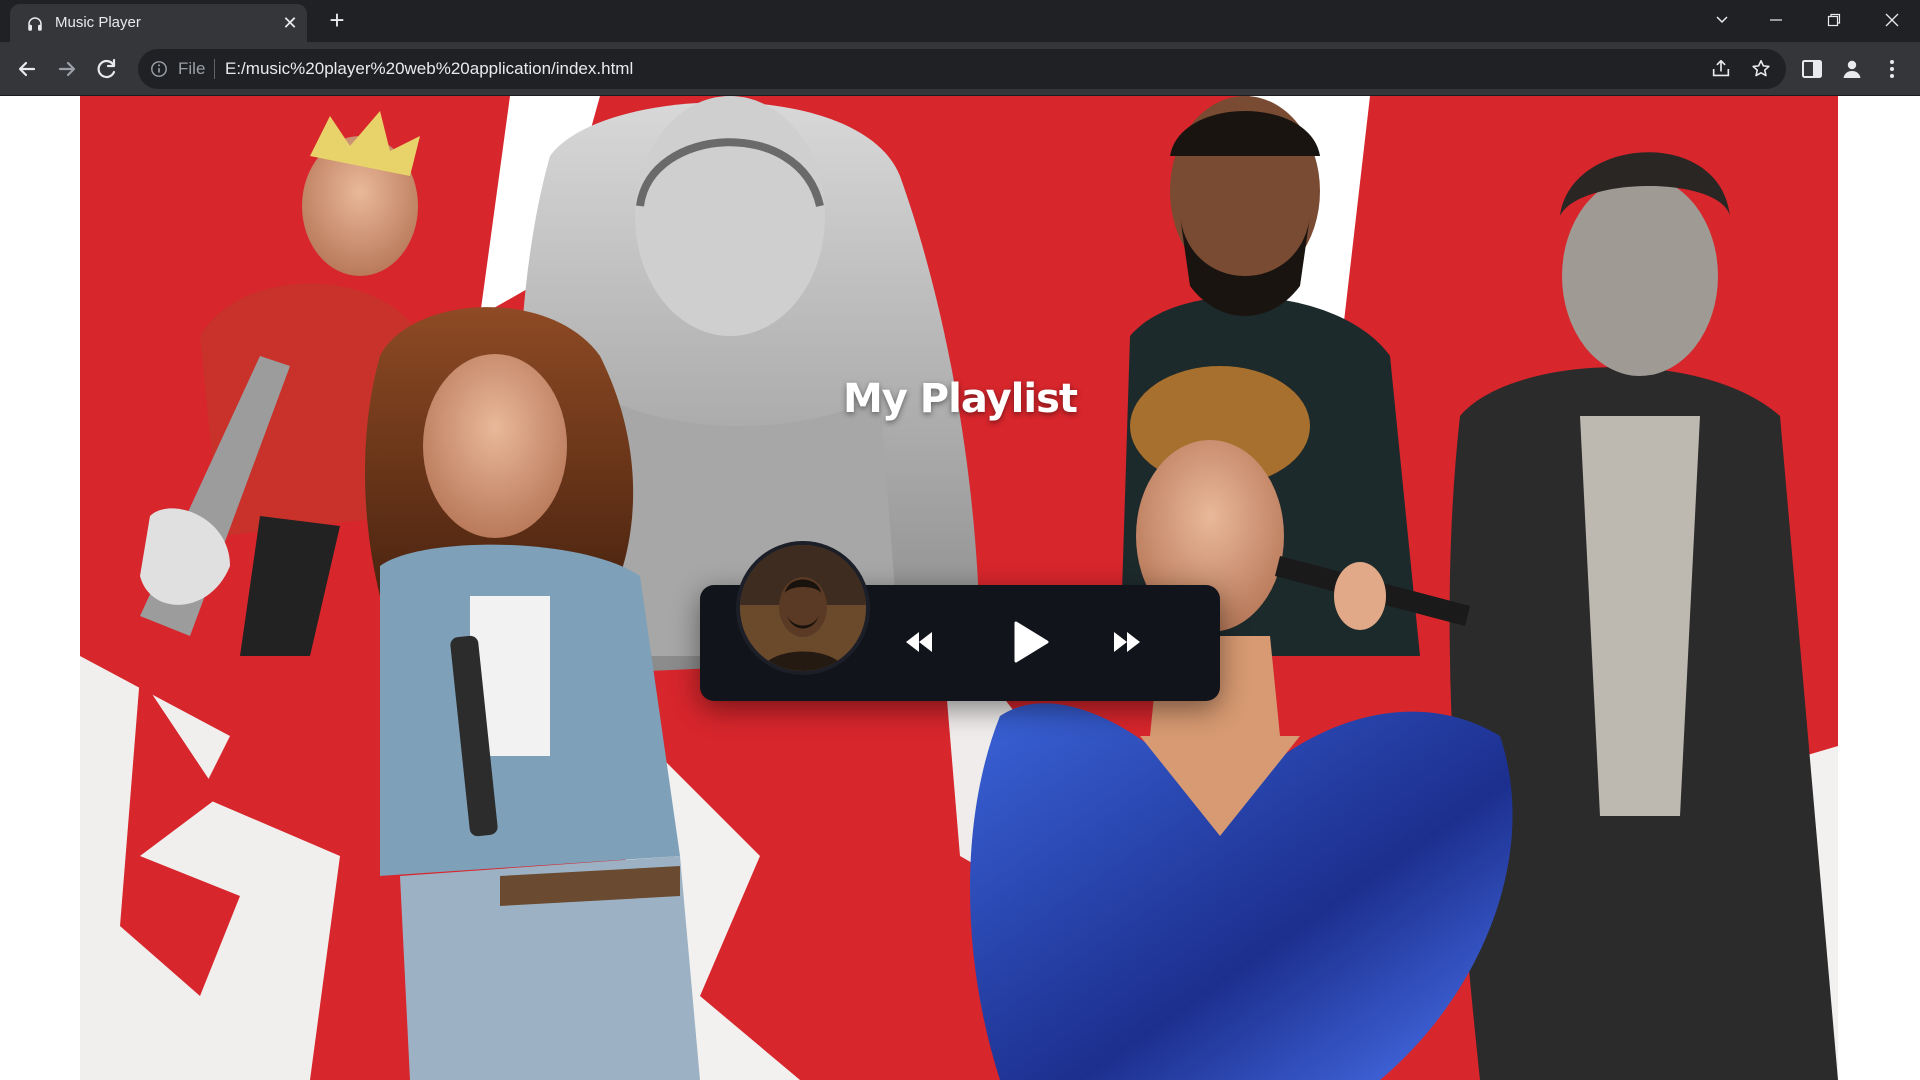 The height and width of the screenshot is (1080, 1920). What do you see at coordinates (1852, 69) in the screenshot?
I see `profile-icon` at bounding box center [1852, 69].